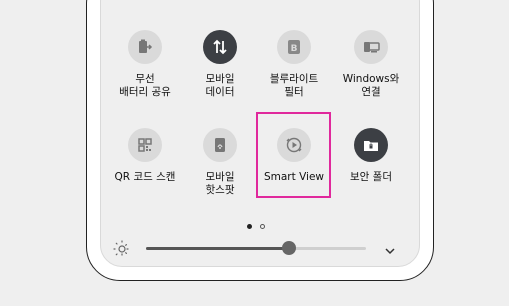 The width and height of the screenshot is (509, 306). What do you see at coordinates (293, 155) in the screenshot?
I see `smart-view-highlight-box` at bounding box center [293, 155].